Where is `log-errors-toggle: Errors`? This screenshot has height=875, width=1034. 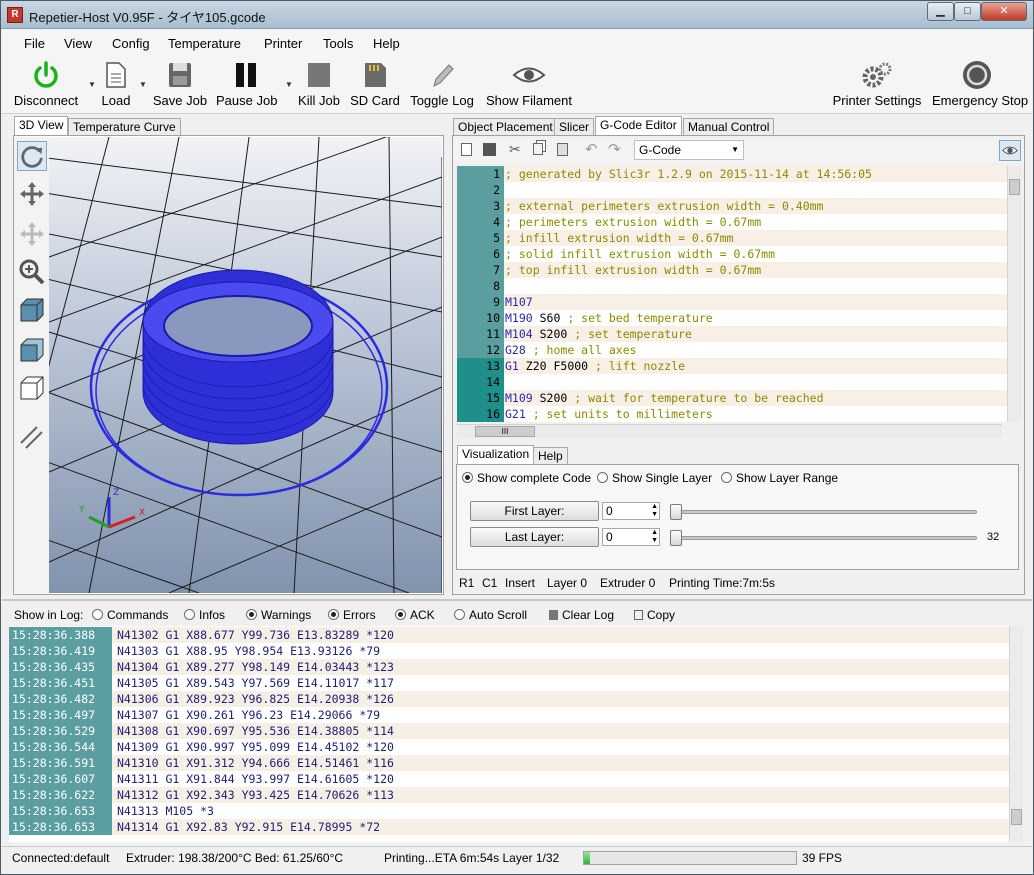
log-errors-toggle: Errors is located at coordinates (352, 615).